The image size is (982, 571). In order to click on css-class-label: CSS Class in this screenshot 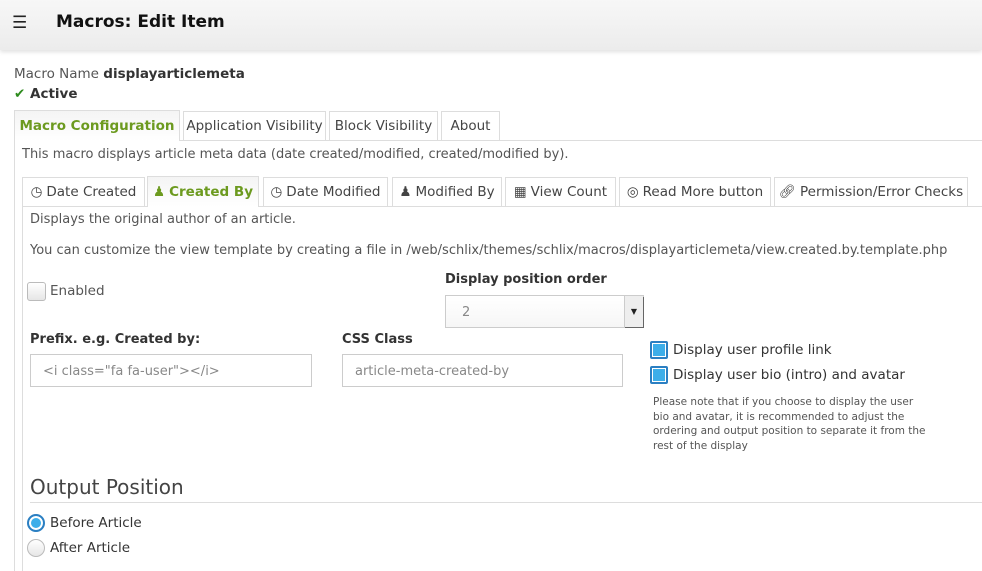, I will do `click(377, 339)`.